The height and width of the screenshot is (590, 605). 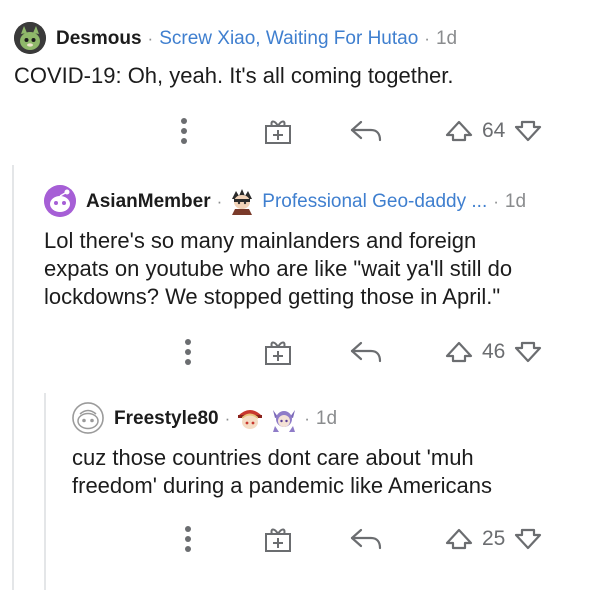 What do you see at coordinates (494, 130) in the screenshot?
I see `vote-score: 64` at bounding box center [494, 130].